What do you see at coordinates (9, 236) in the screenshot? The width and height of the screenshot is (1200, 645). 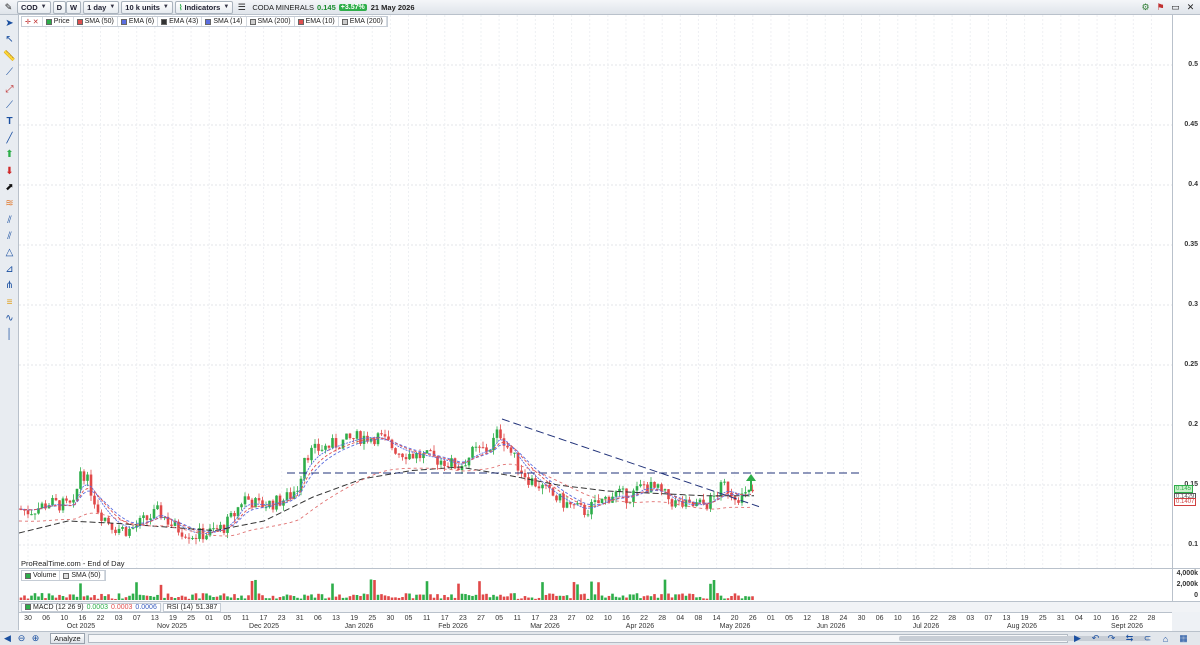 I see `parallel-icon: ⫽` at bounding box center [9, 236].